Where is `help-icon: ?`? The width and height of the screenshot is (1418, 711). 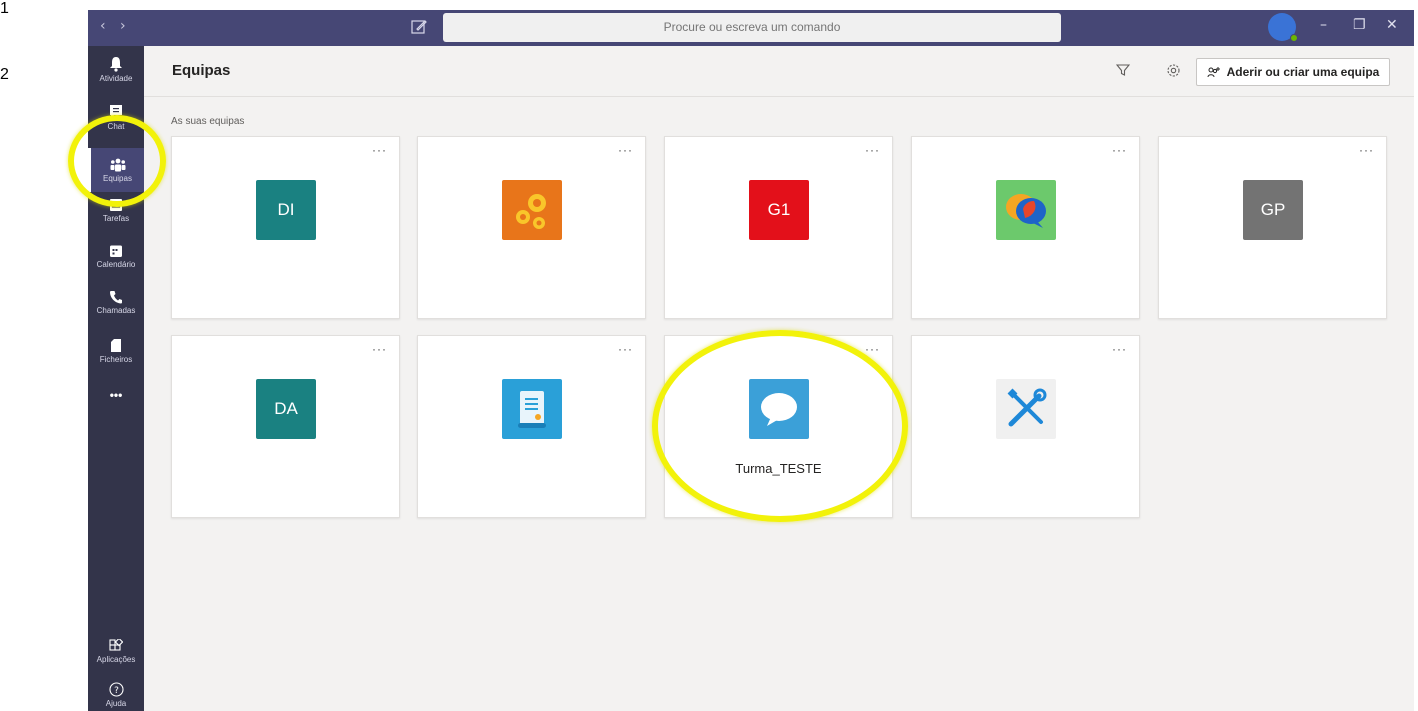
help-icon: ? is located at coordinates (116, 689).